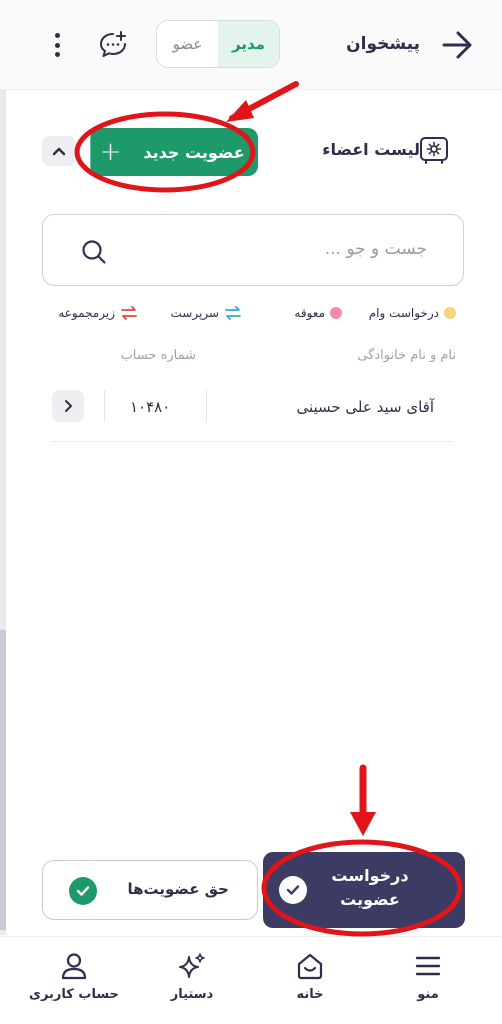 This screenshot has width=502, height=1024. Describe the element at coordinates (94, 252) in the screenshot. I see `search-icon` at that location.